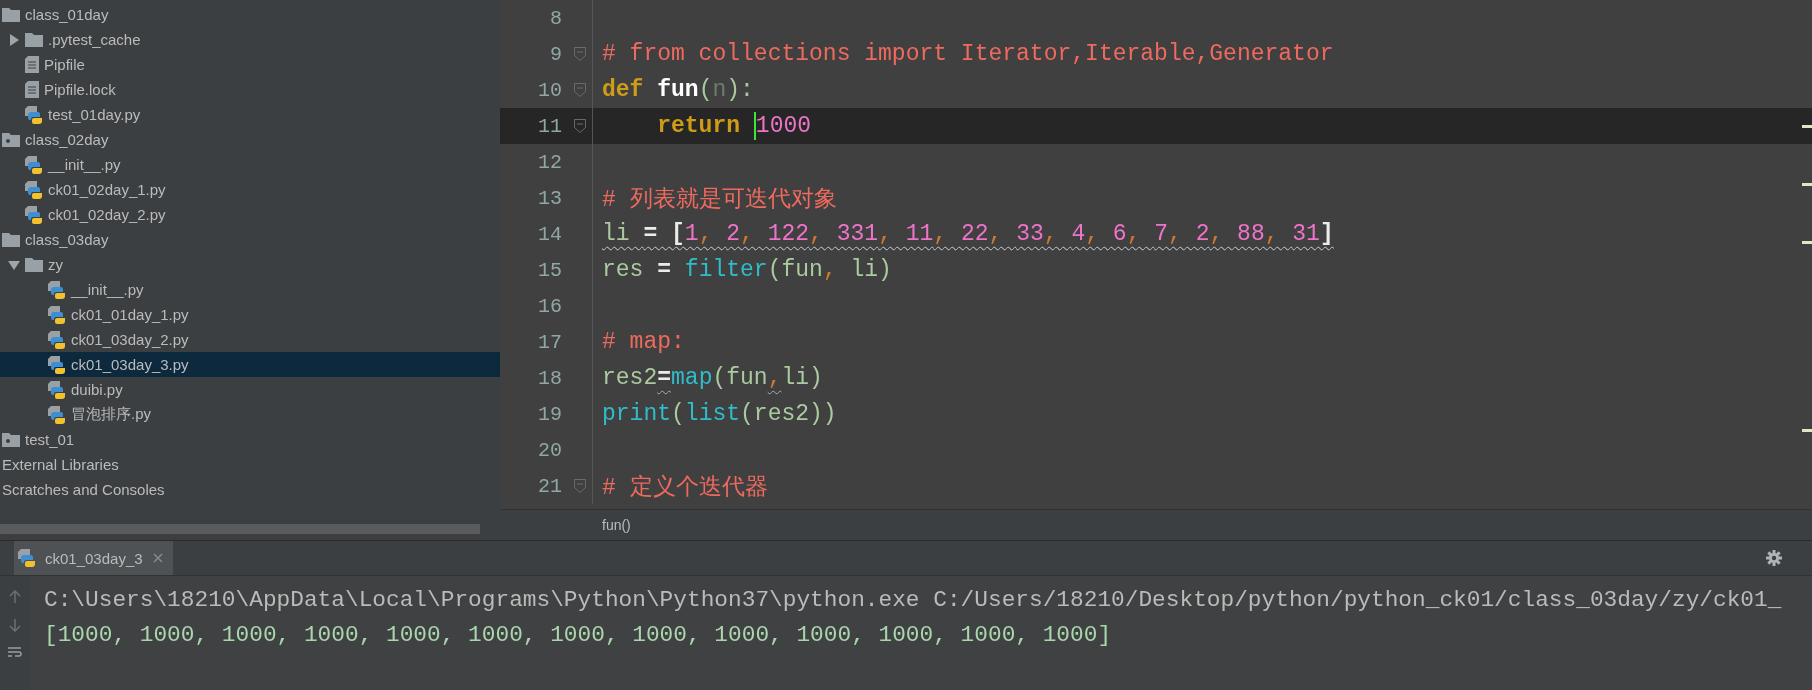  I want to click on line-number: 16, so click(549, 306).